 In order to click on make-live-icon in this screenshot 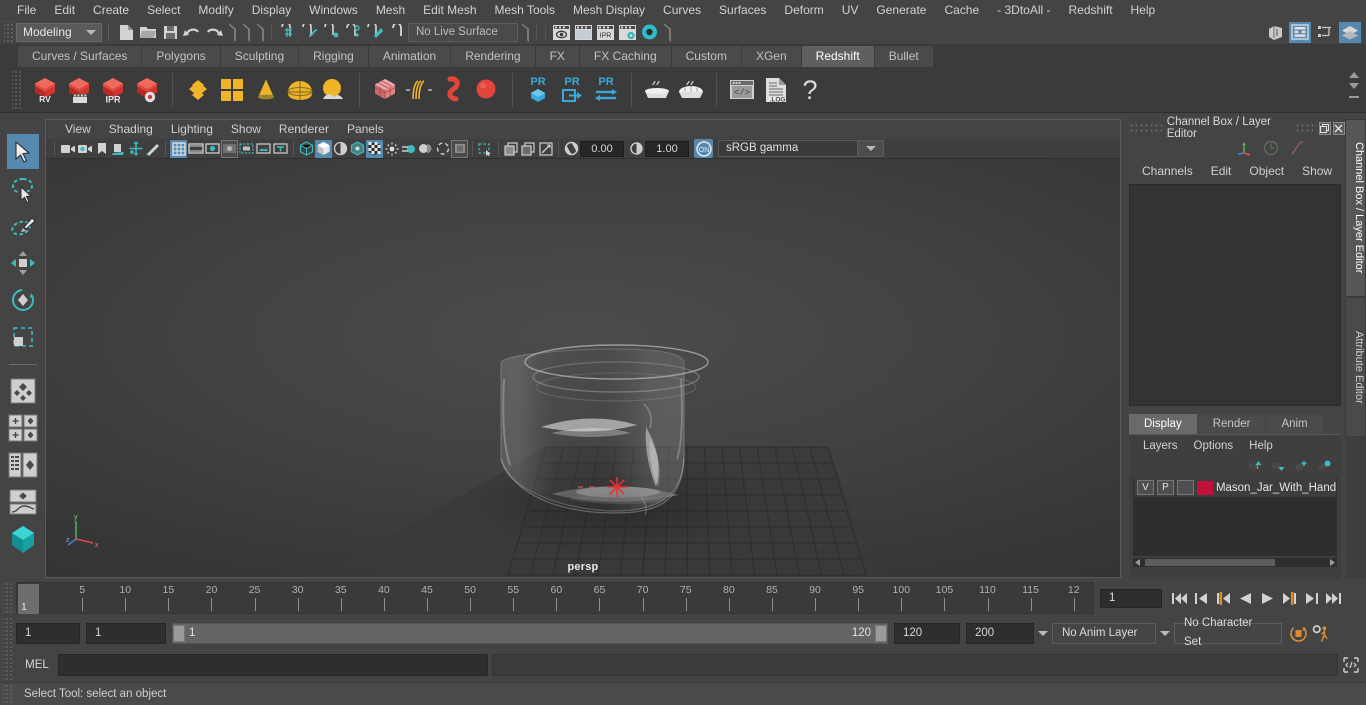, I will do `click(397, 32)`.